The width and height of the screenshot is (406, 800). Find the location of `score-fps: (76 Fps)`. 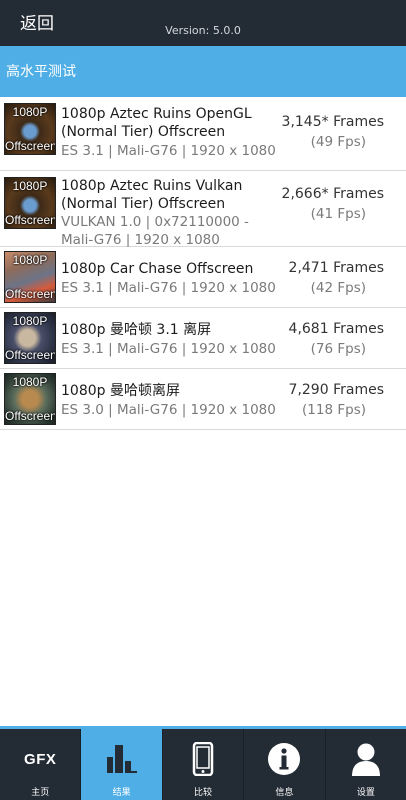

score-fps: (76 Fps) is located at coordinates (338, 349).